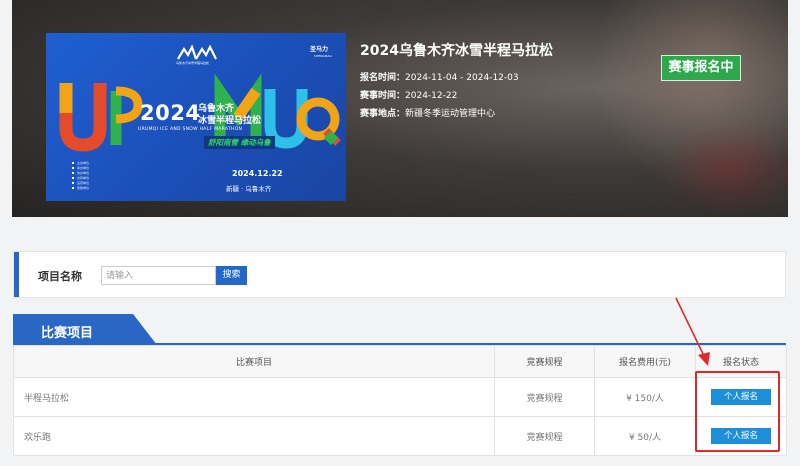 This screenshot has width=800, height=466. What do you see at coordinates (115, 176) in the screenshot?
I see `poster-organizers: 主办单位 承办单位 协办单位 支持单位 运营单位 赞助单位` at bounding box center [115, 176].